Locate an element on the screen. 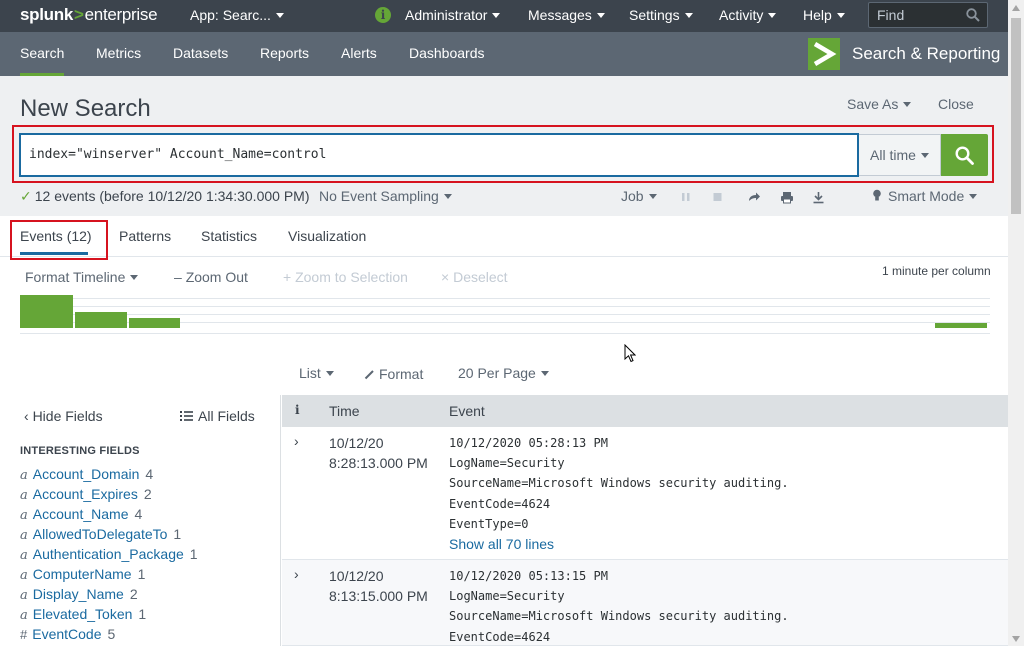  close-icon: × is located at coordinates (445, 277).